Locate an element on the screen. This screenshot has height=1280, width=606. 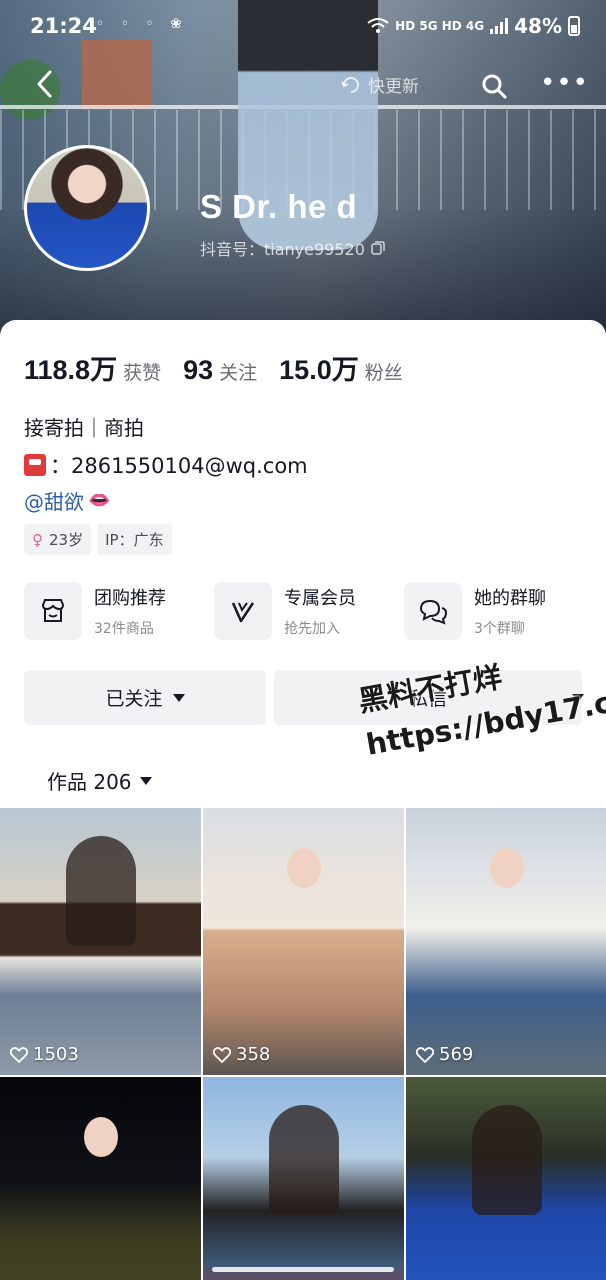
feature-subtitle: 32件商品 is located at coordinates (124, 629).